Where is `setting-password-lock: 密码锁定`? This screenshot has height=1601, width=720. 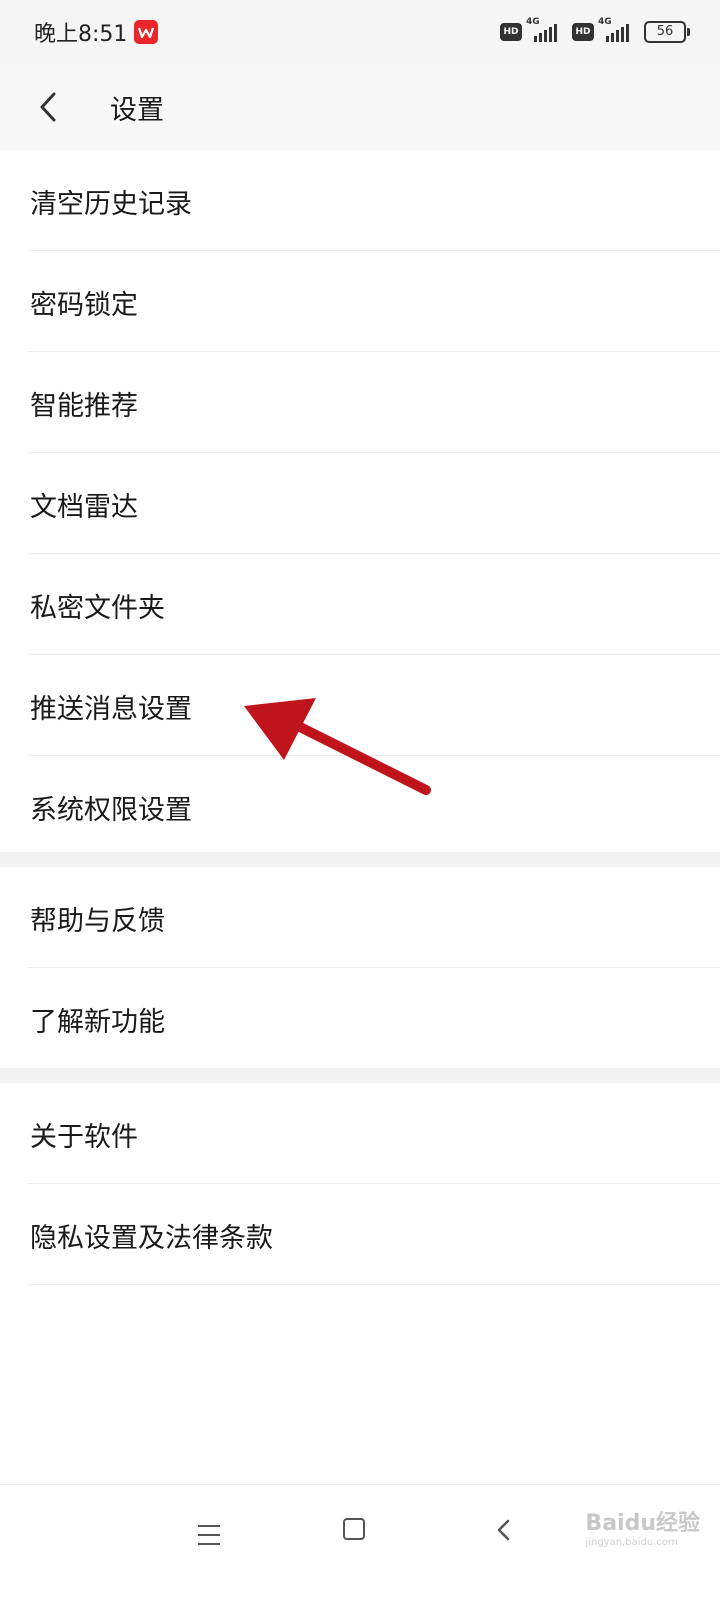
setting-password-lock: 密码锁定 is located at coordinates (374, 301).